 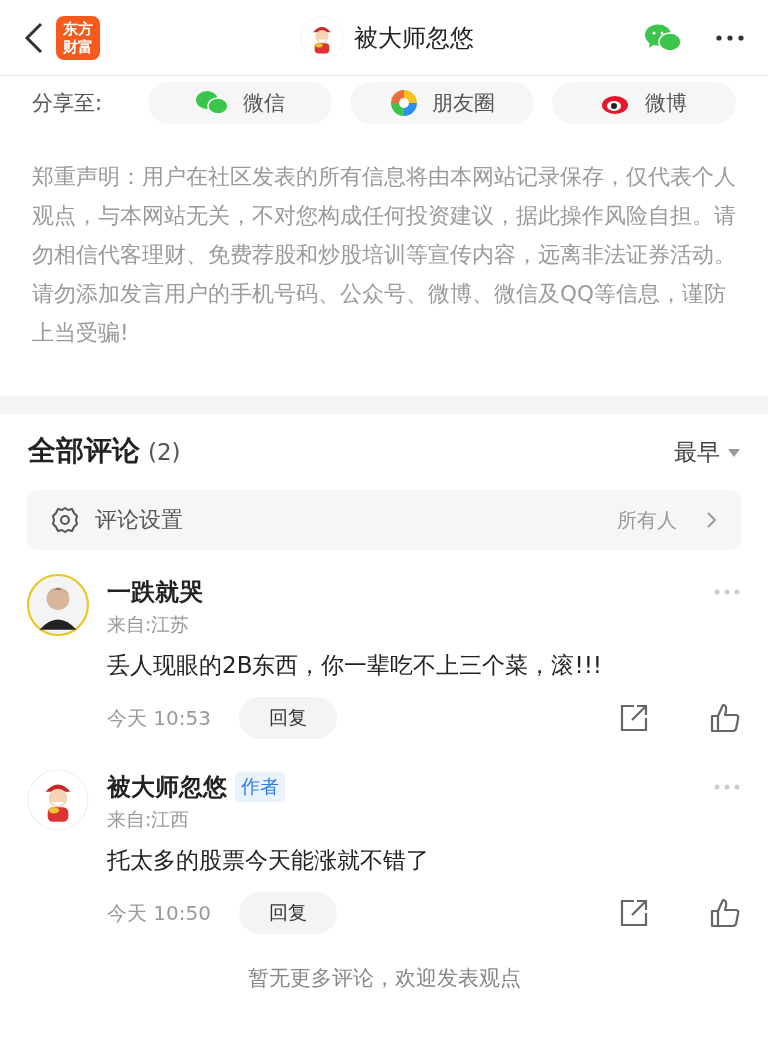 I want to click on user-name: 一跌就哭, so click(x=155, y=592).